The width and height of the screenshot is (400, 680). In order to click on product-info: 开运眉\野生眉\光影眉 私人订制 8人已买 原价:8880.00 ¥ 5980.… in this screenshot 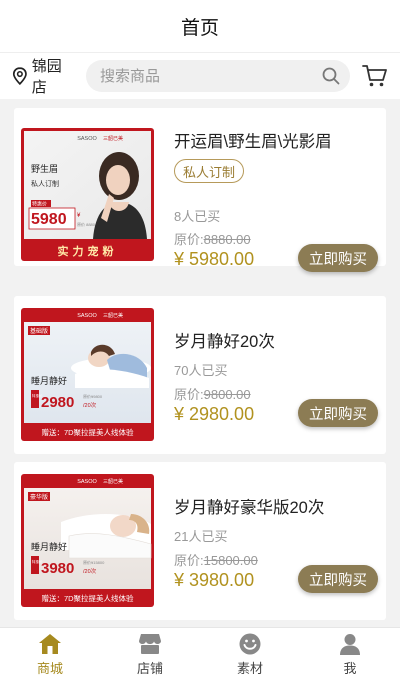, I will do `click(276, 190)`.